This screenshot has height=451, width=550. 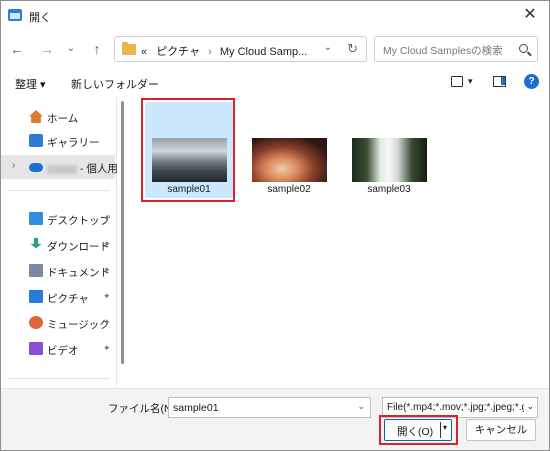 I want to click on filename-value: sample01, so click(x=196, y=408).